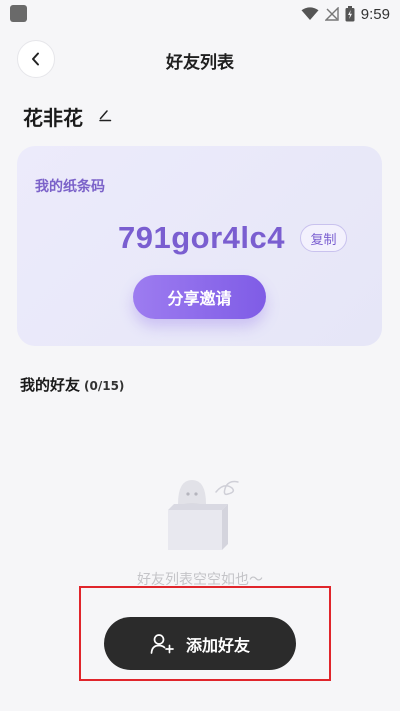  I want to click on wifi-icon, so click(310, 13).